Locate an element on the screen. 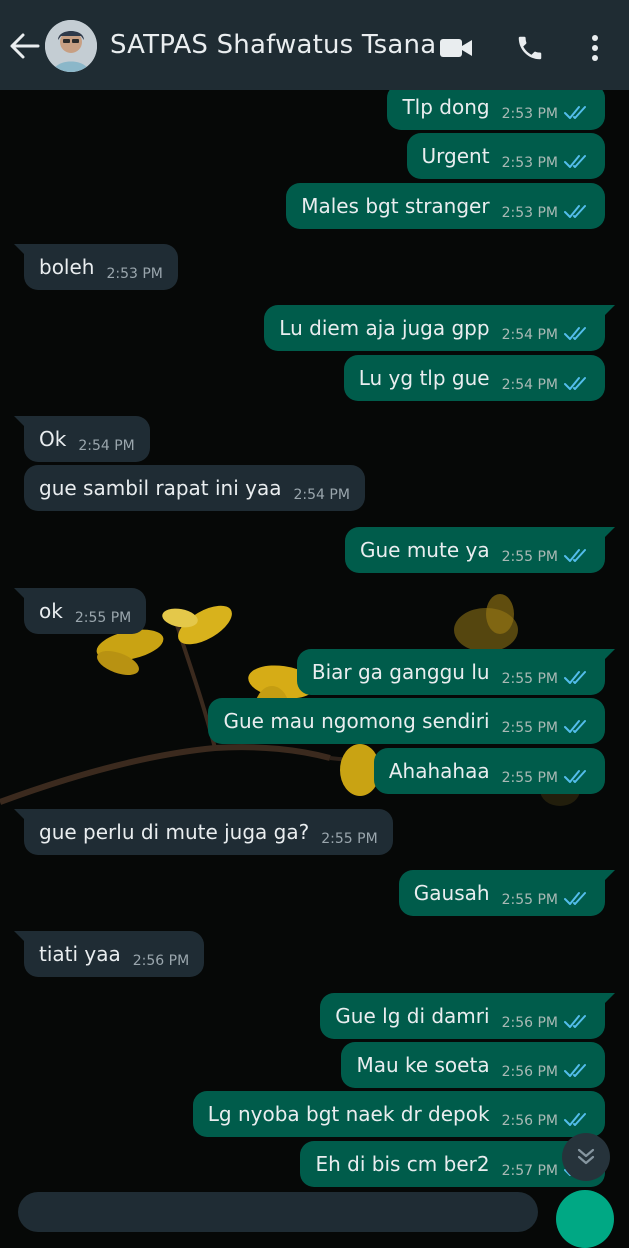 The width and height of the screenshot is (629, 1248). outgoing-message: Males bgt stranger 2:53 PM is located at coordinates (445, 206).